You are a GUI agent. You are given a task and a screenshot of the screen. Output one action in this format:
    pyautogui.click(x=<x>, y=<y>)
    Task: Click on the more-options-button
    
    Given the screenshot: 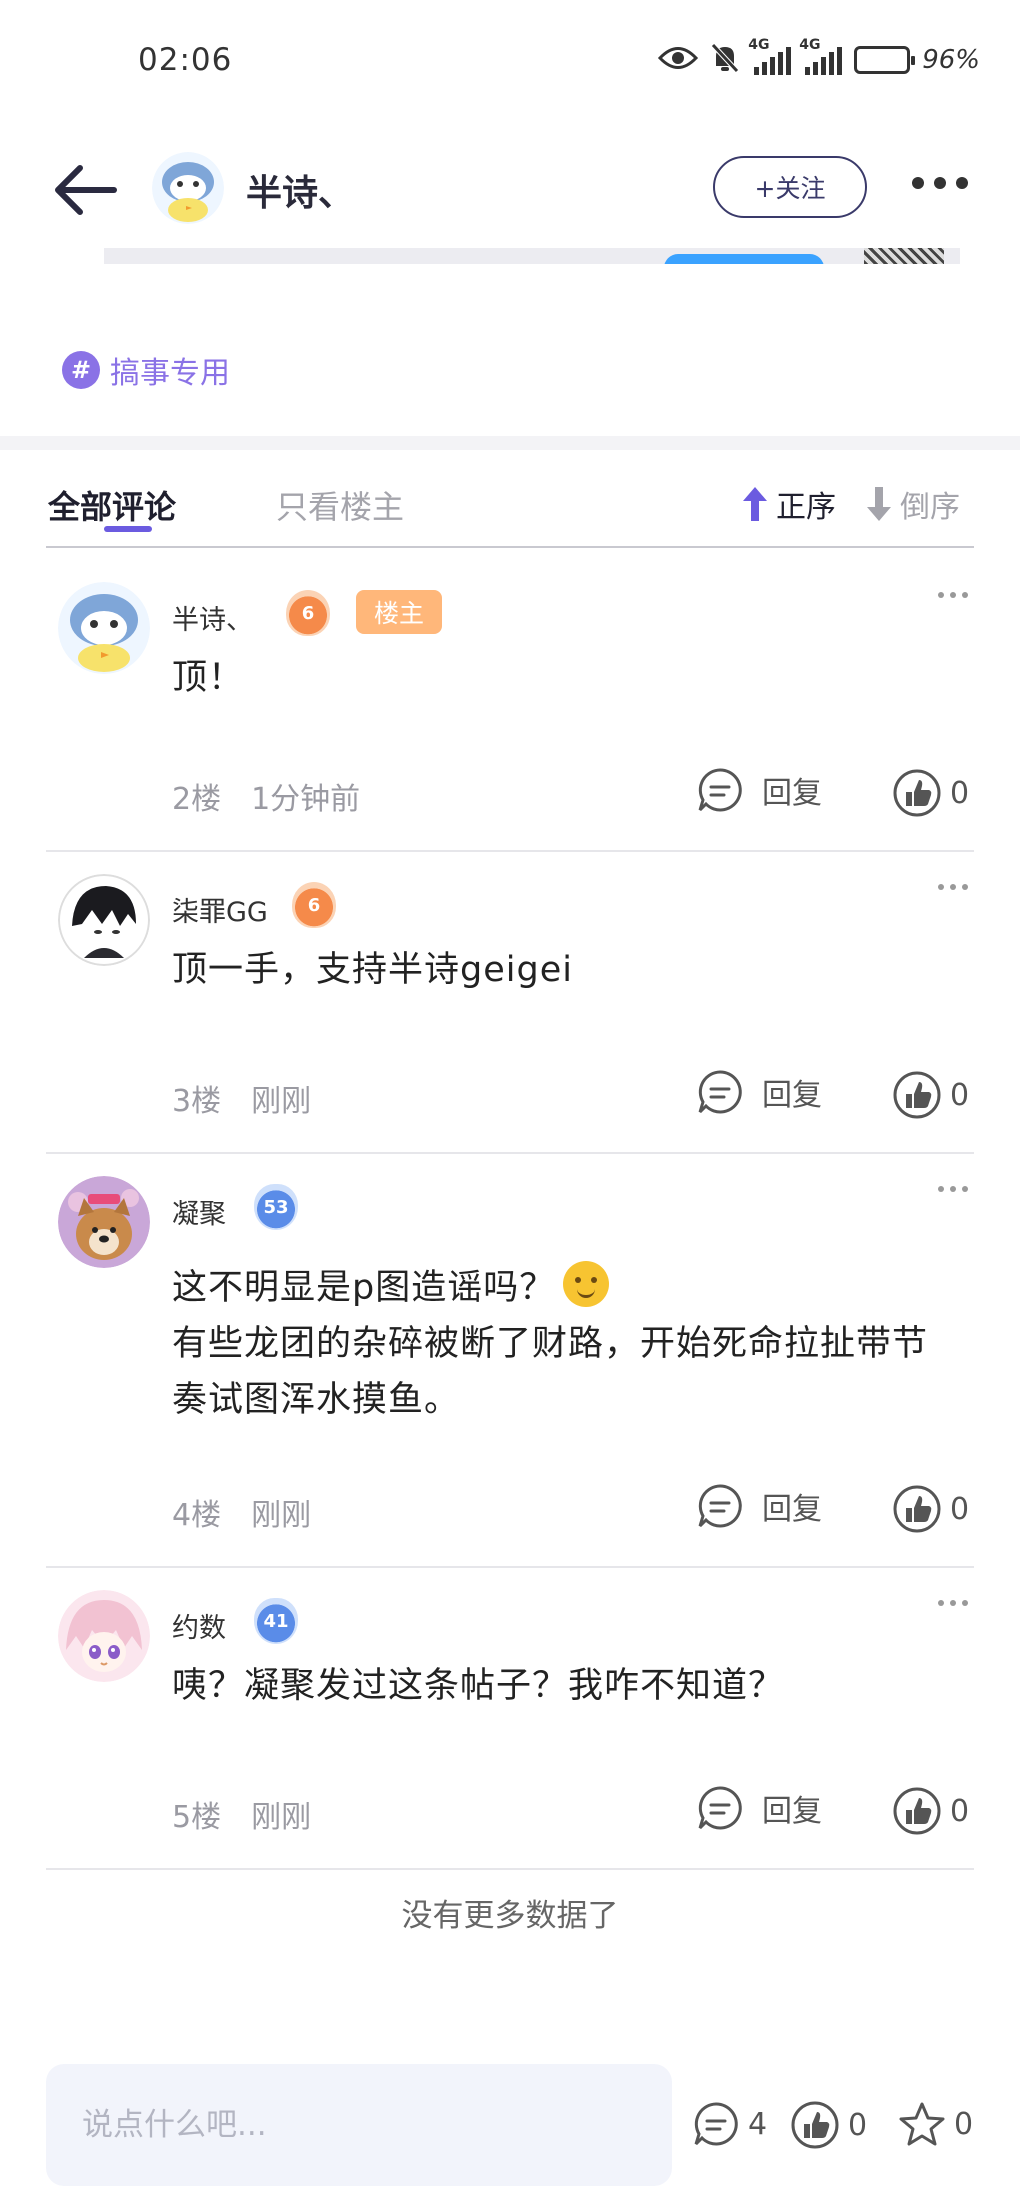 What is the action you would take?
    pyautogui.click(x=940, y=183)
    